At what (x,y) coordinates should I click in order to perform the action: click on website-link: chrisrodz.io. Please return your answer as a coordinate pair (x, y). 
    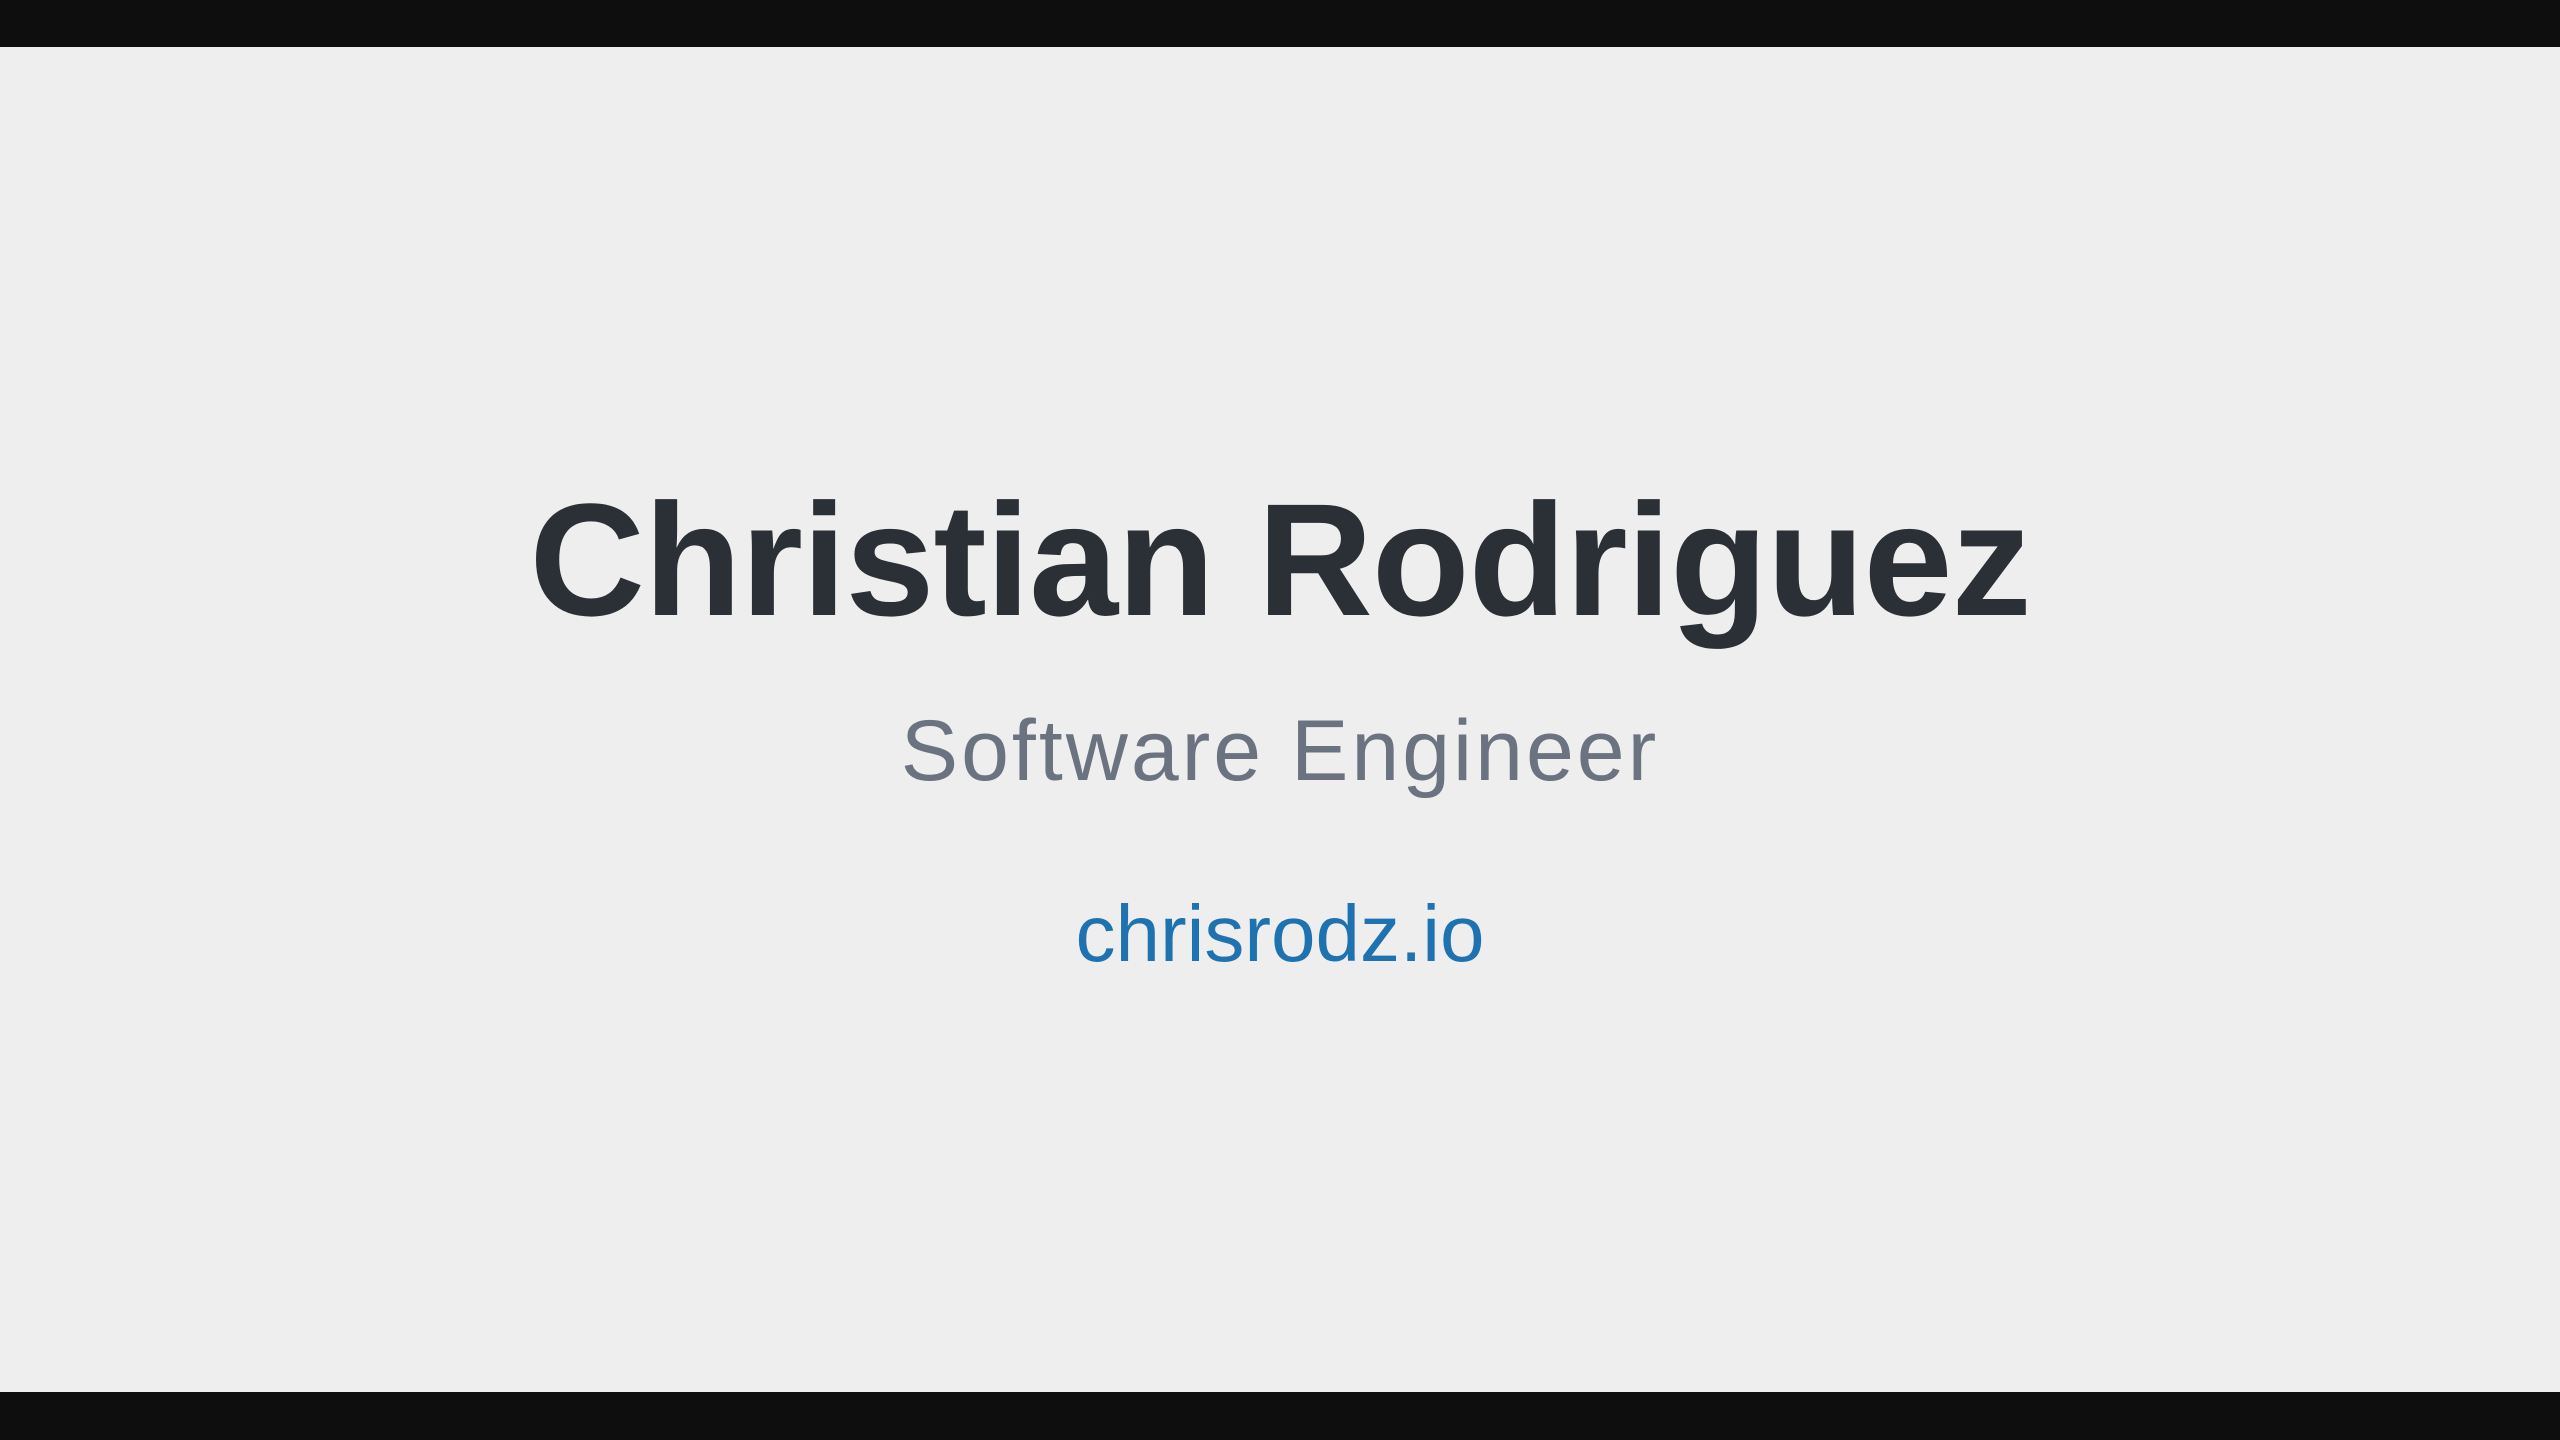
    Looking at the image, I should click on (1279, 933).